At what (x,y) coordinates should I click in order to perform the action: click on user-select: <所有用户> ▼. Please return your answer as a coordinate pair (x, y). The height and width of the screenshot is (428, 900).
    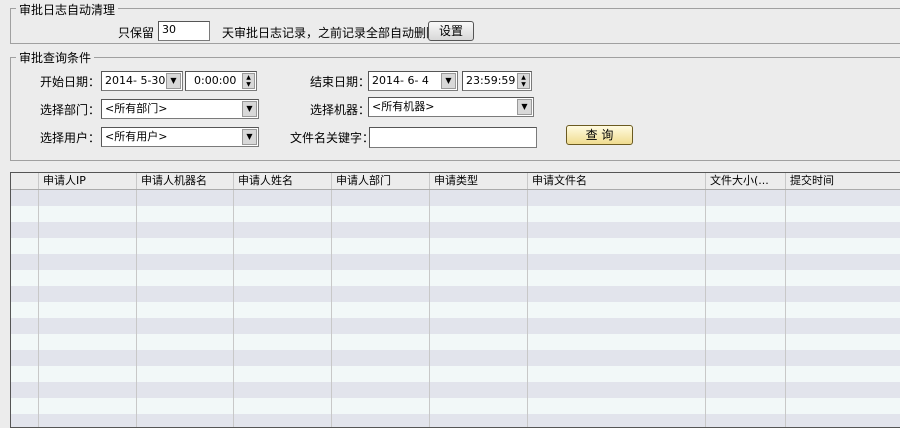
    Looking at the image, I should click on (180, 137).